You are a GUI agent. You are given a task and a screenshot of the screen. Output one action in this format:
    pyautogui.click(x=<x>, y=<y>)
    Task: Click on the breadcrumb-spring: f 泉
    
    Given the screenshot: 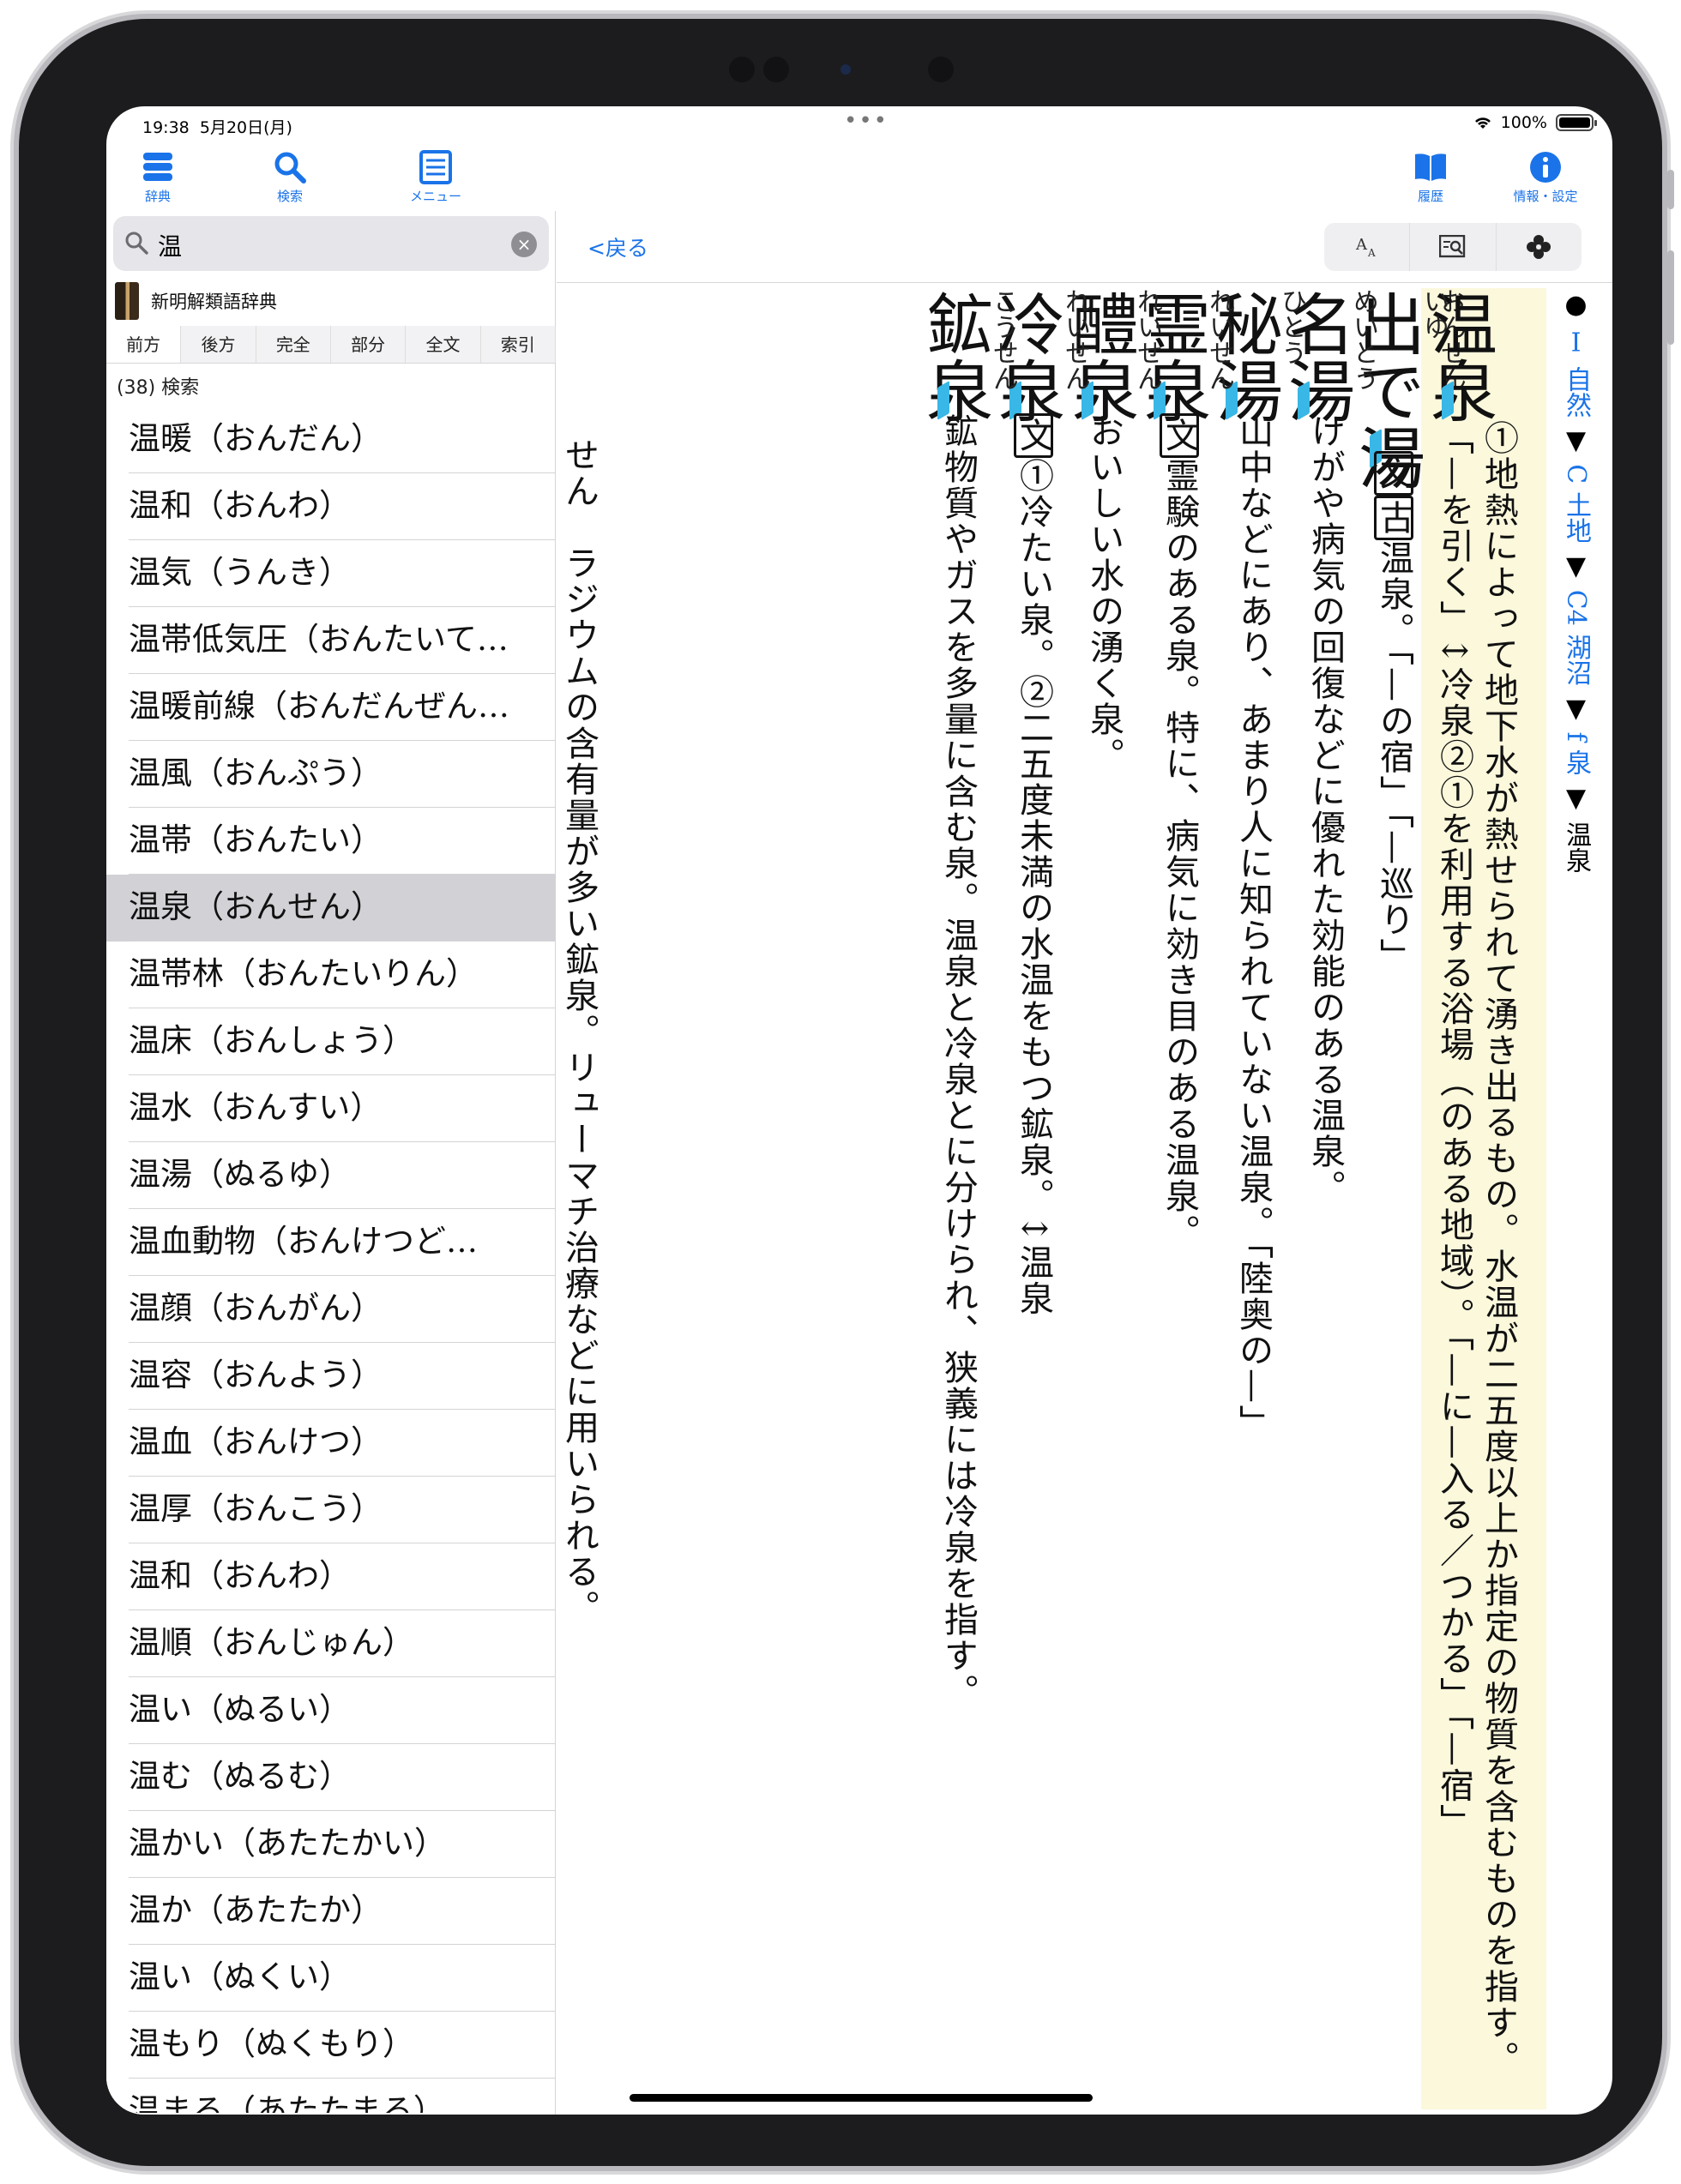 What is the action you would take?
    pyautogui.click(x=1576, y=753)
    